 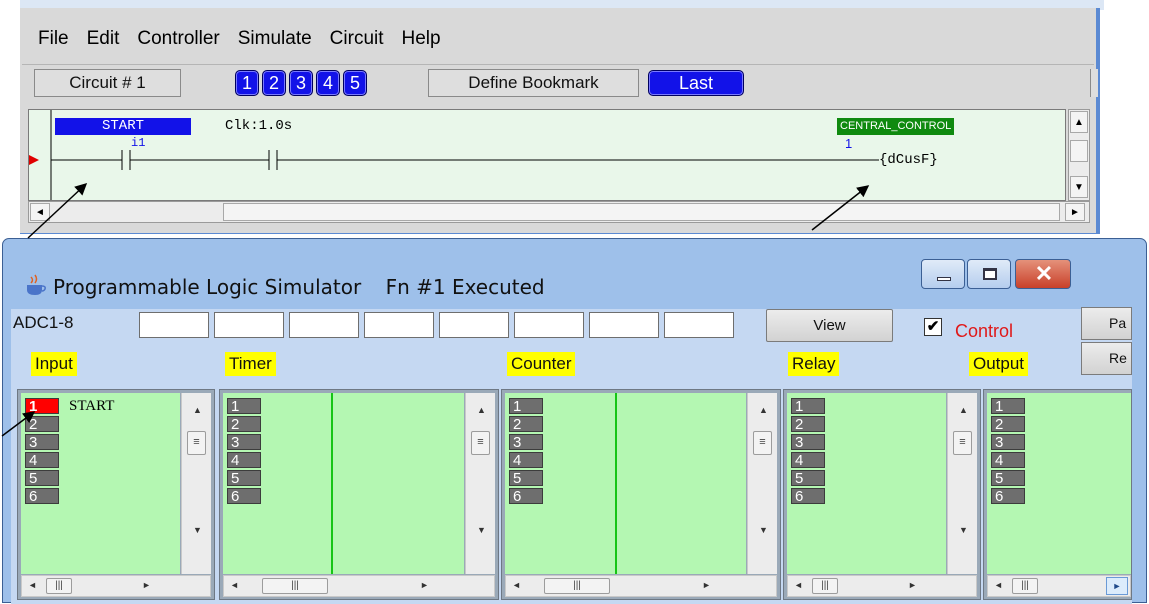 I want to click on arrow-to-input-contact, so click(x=57, y=210).